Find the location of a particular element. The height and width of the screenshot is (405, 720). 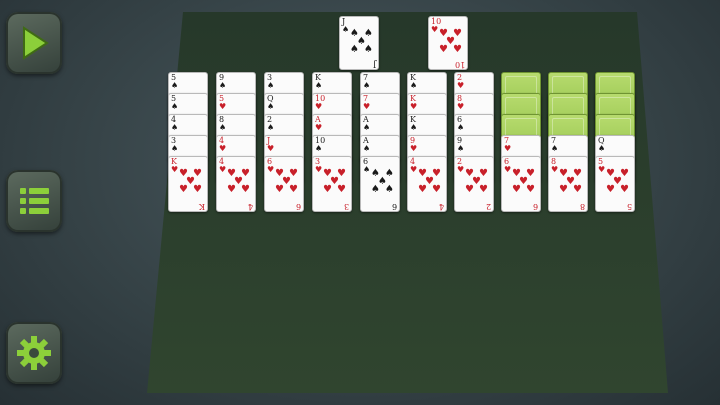

settings-button is located at coordinates (34, 353).